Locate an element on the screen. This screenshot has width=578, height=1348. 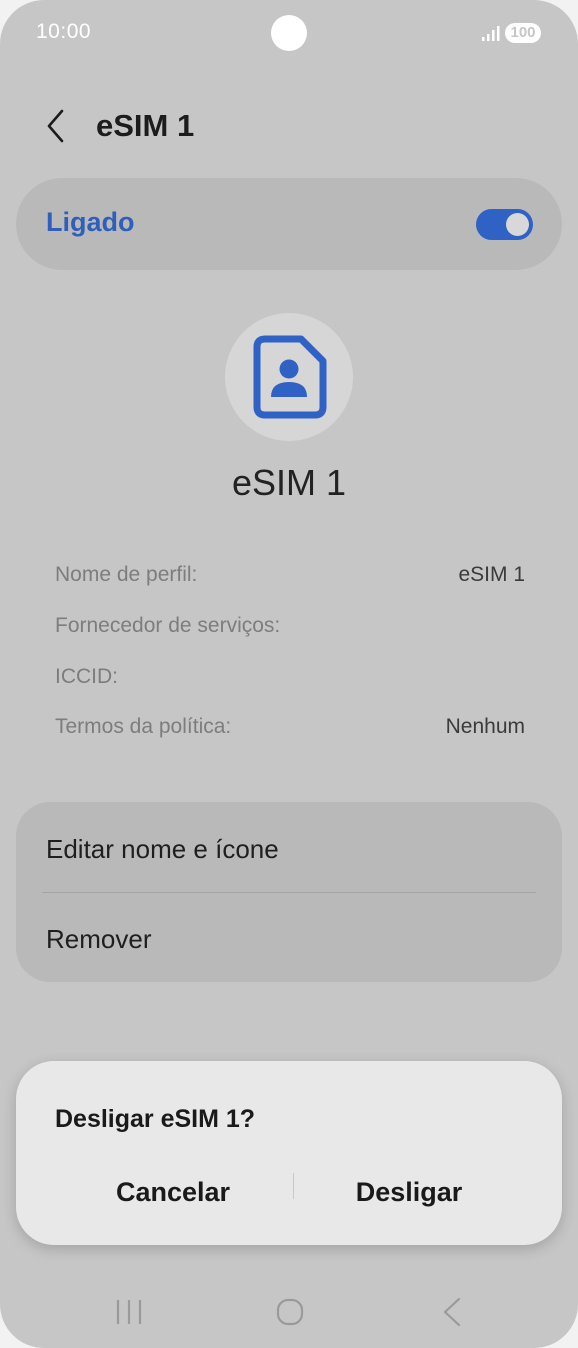
recent-apps-button is located at coordinates (129, 1312).